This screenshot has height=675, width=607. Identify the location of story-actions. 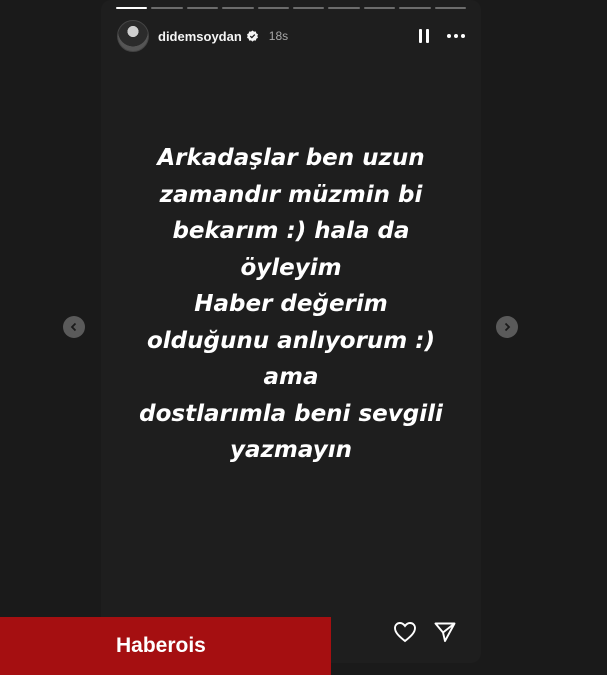
(425, 632).